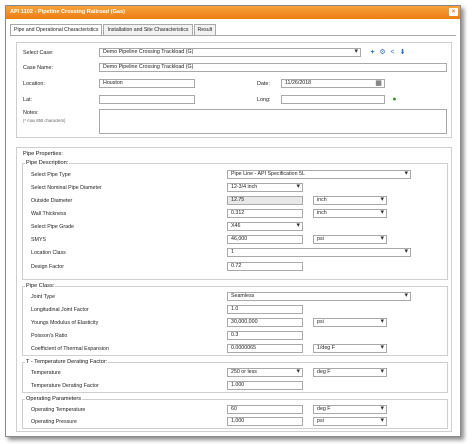 This screenshot has width=474, height=444. Describe the element at coordinates (319, 174) in the screenshot. I see `pipe-type-select: Pipe Line - API Specification 5L` at that location.